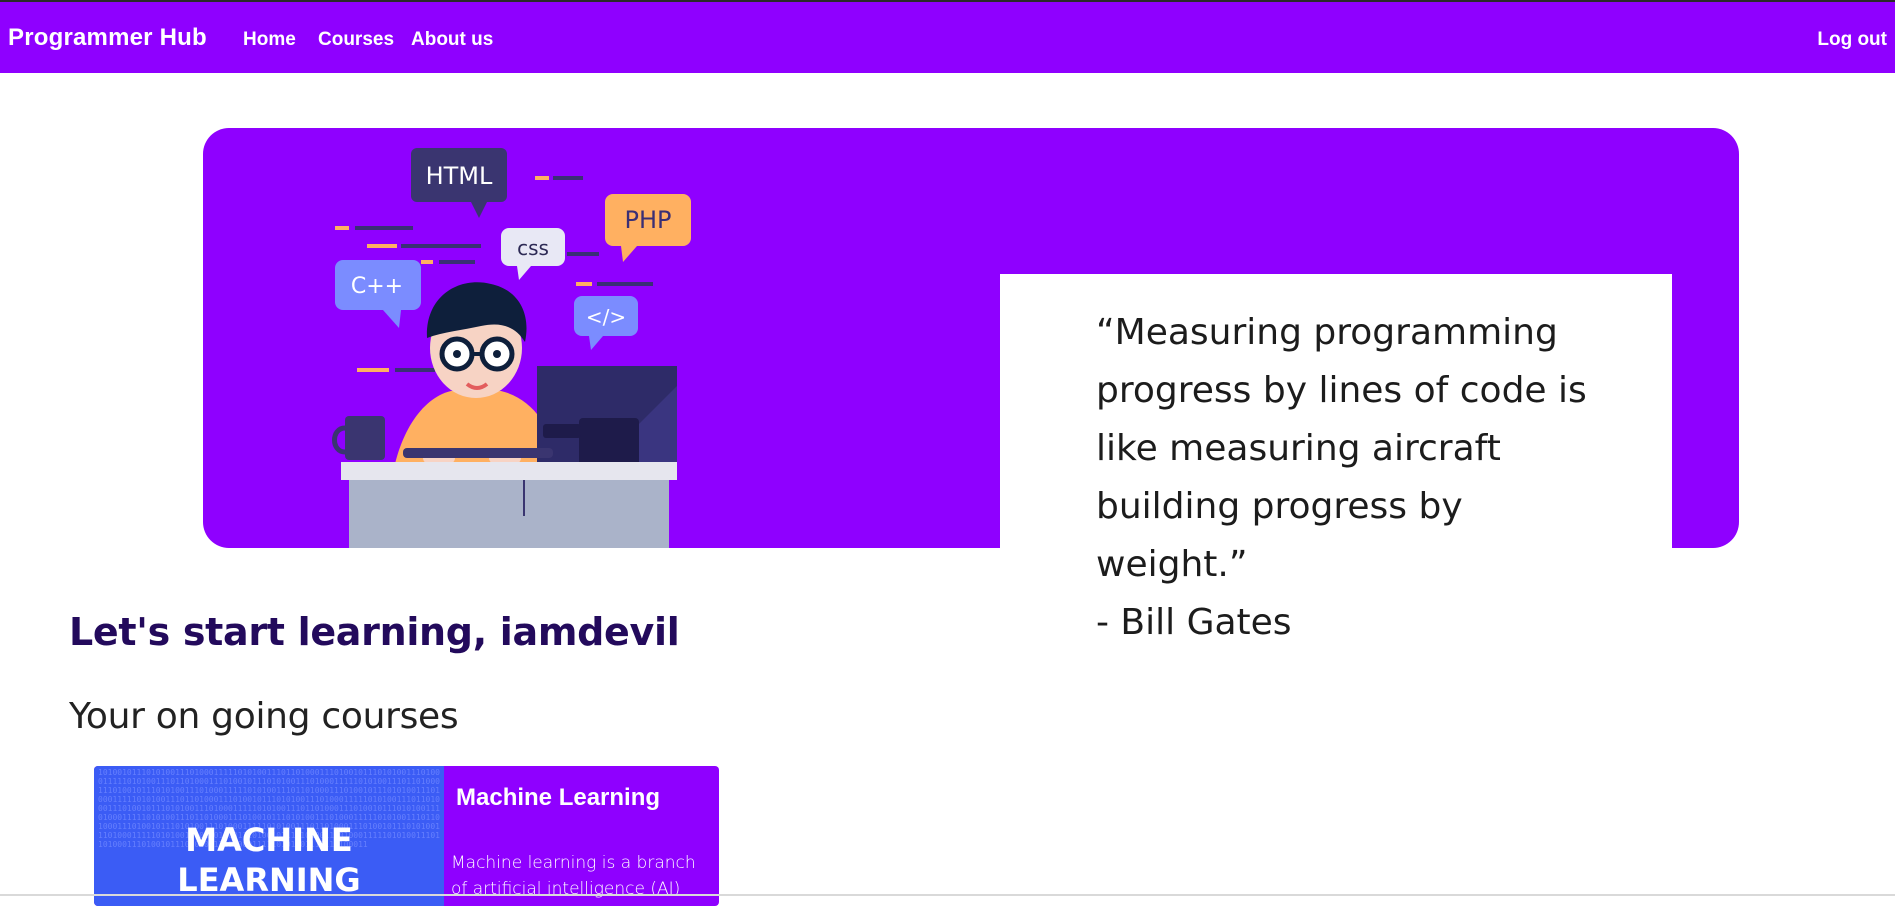 The height and width of the screenshot is (906, 1895). I want to click on welcome-heading: Let's start learning, iamdevil, so click(374, 632).